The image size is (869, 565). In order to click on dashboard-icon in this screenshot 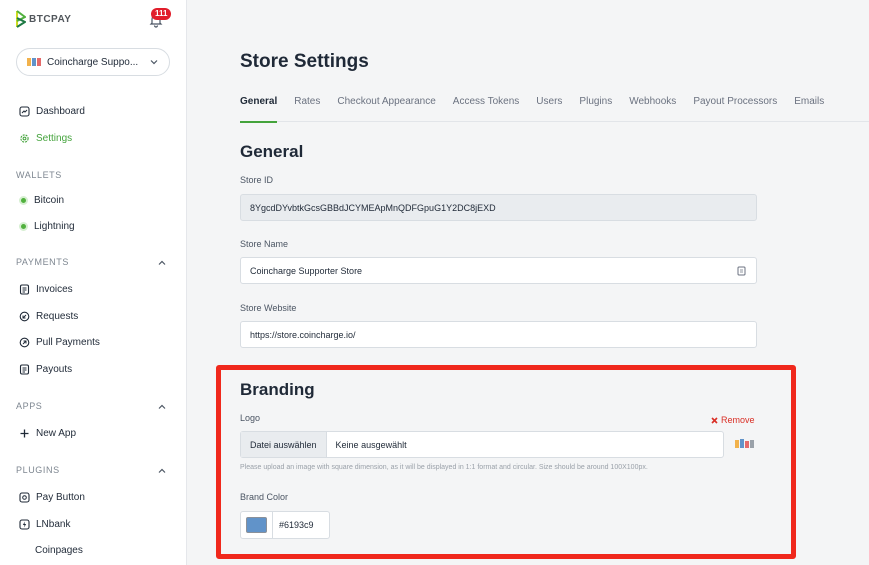, I will do `click(24, 111)`.